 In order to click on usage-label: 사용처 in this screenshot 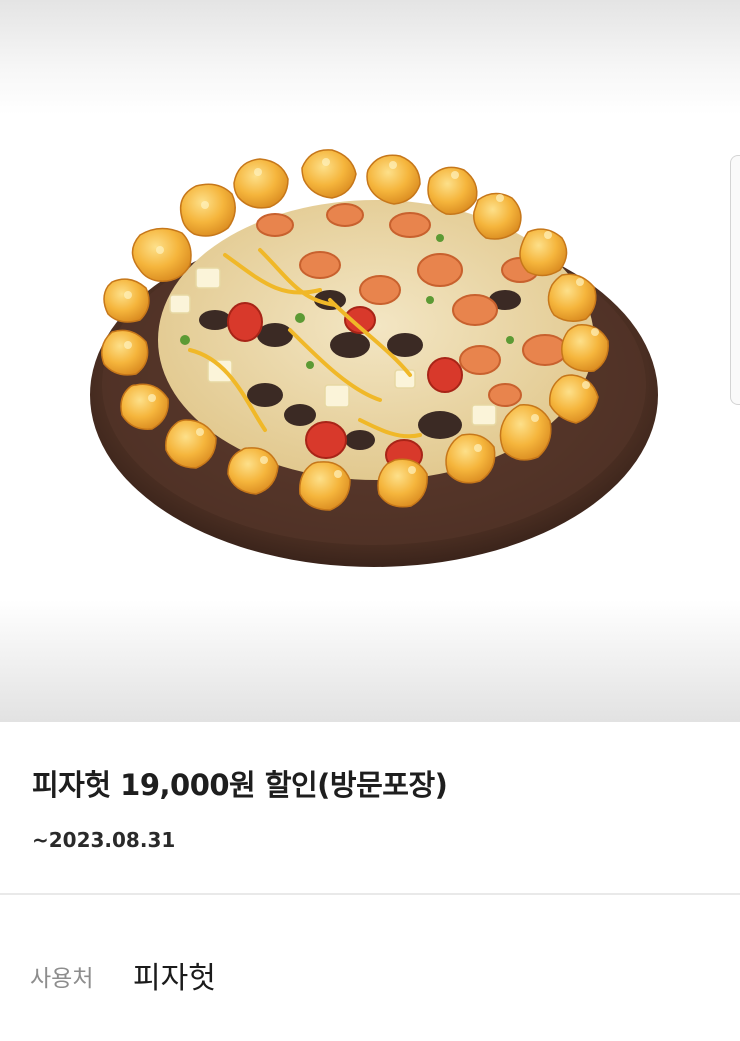, I will do `click(62, 979)`.